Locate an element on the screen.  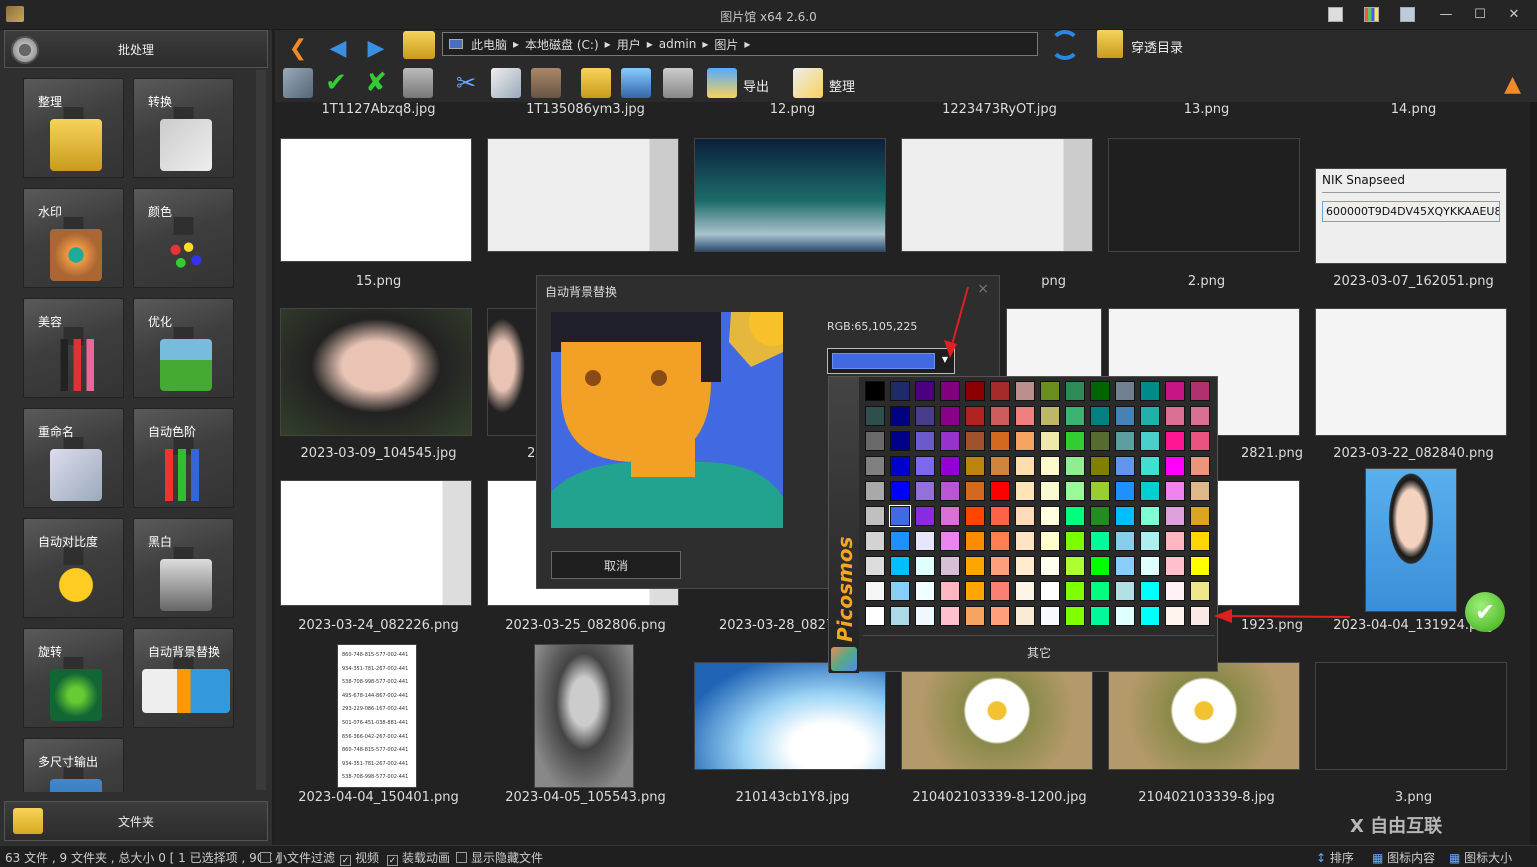
forward-icon: ▶ is located at coordinates (376, 49).